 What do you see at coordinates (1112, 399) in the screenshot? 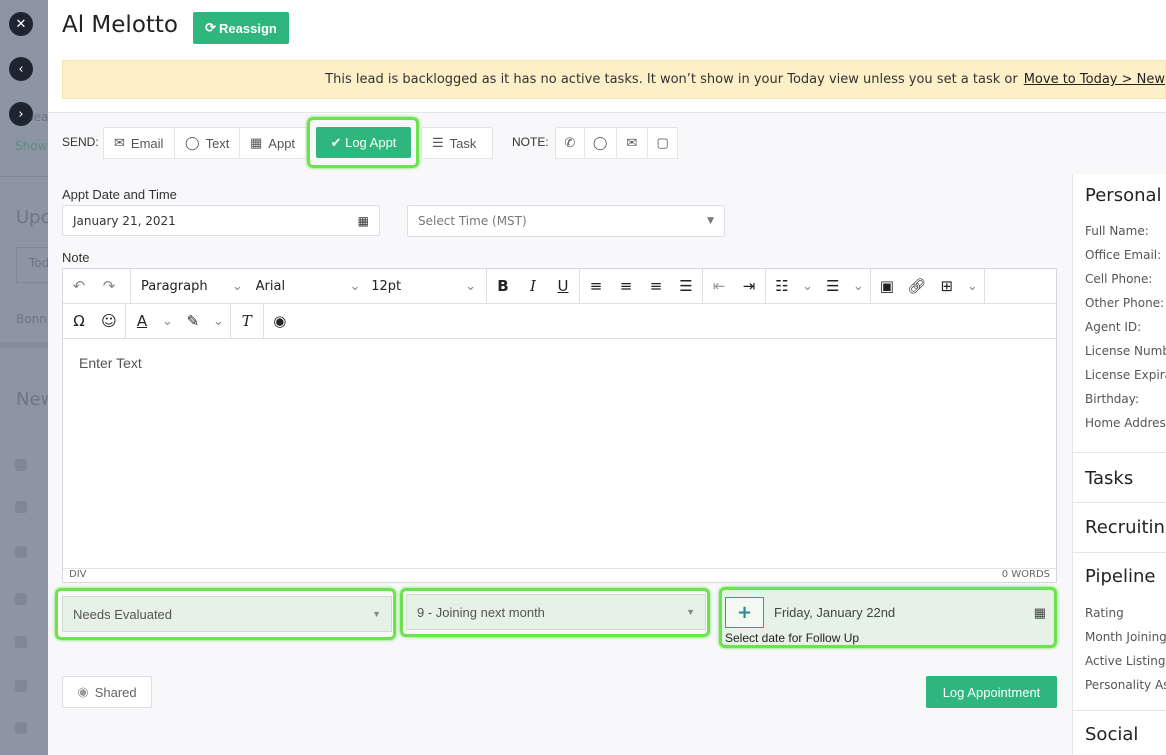
I see `field-label: Birthday:` at bounding box center [1112, 399].